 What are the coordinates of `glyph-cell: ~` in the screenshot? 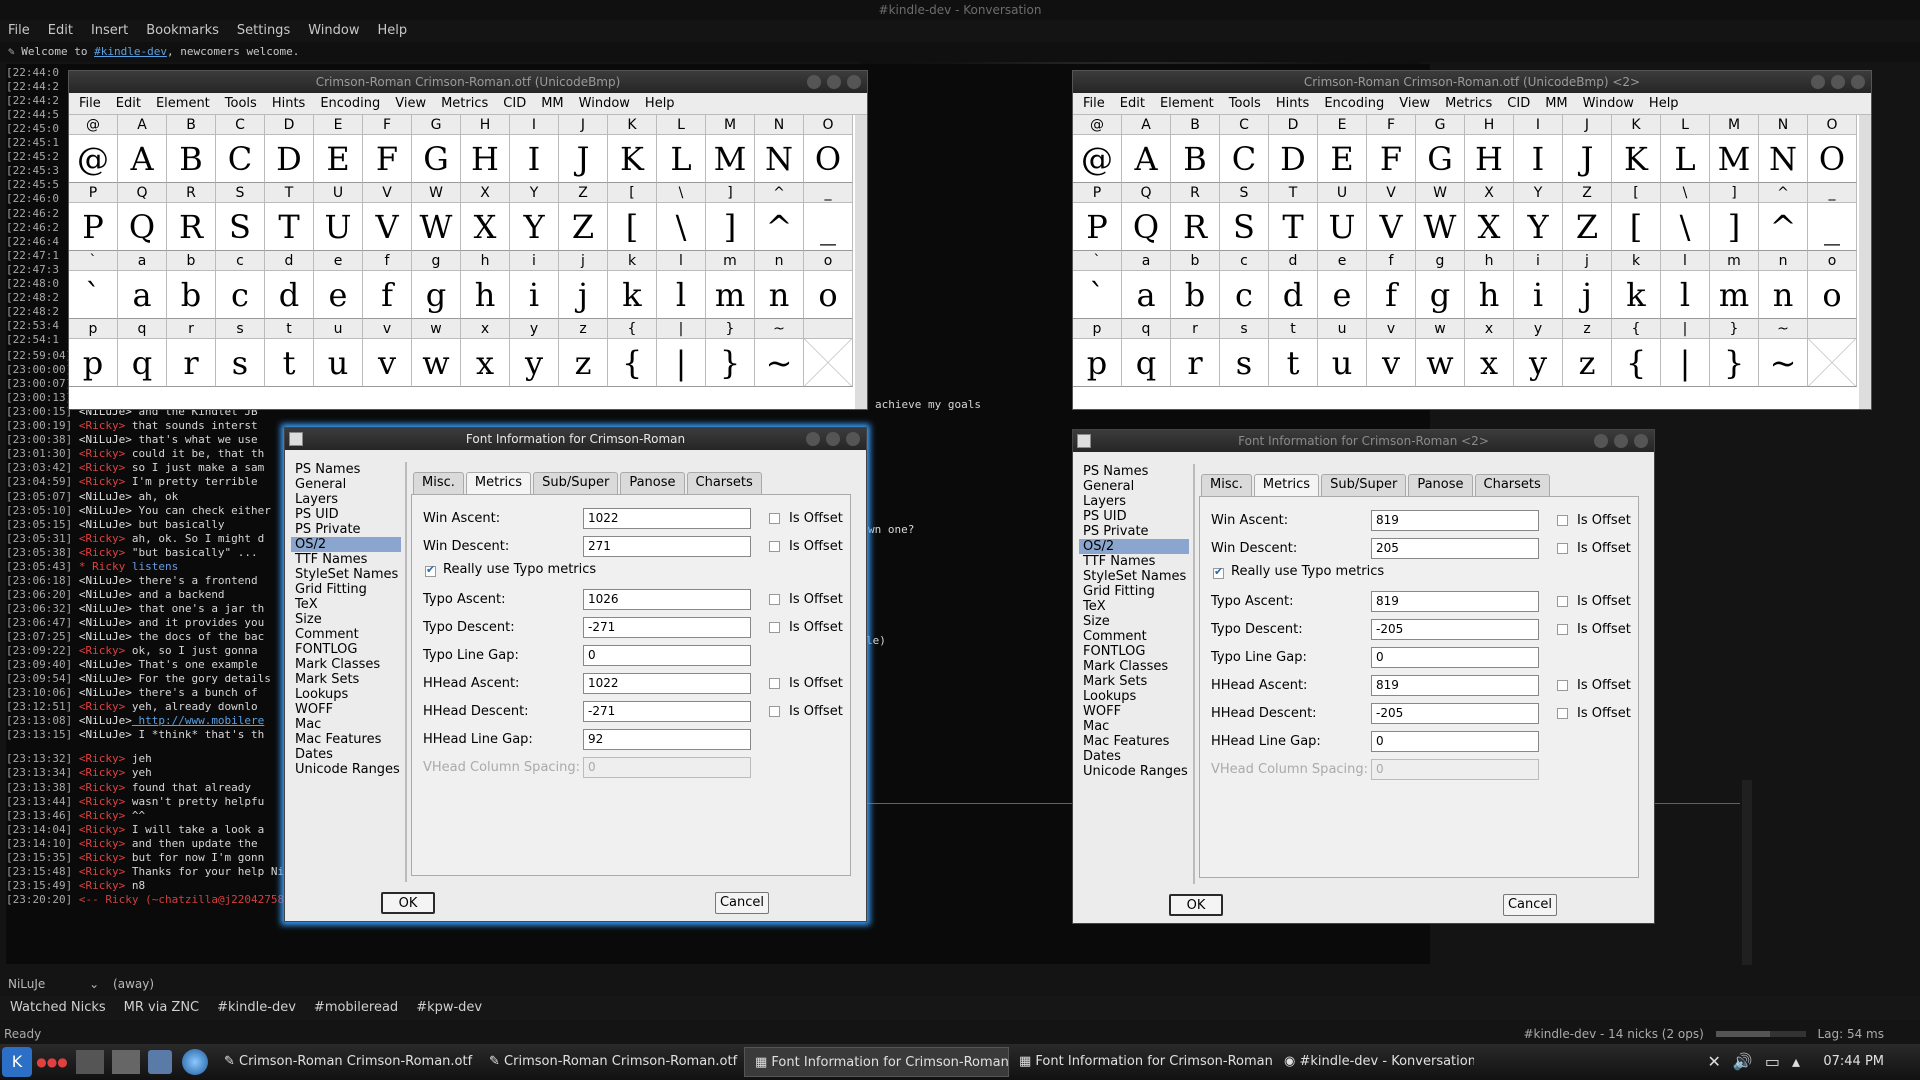 It's located at (1783, 363).